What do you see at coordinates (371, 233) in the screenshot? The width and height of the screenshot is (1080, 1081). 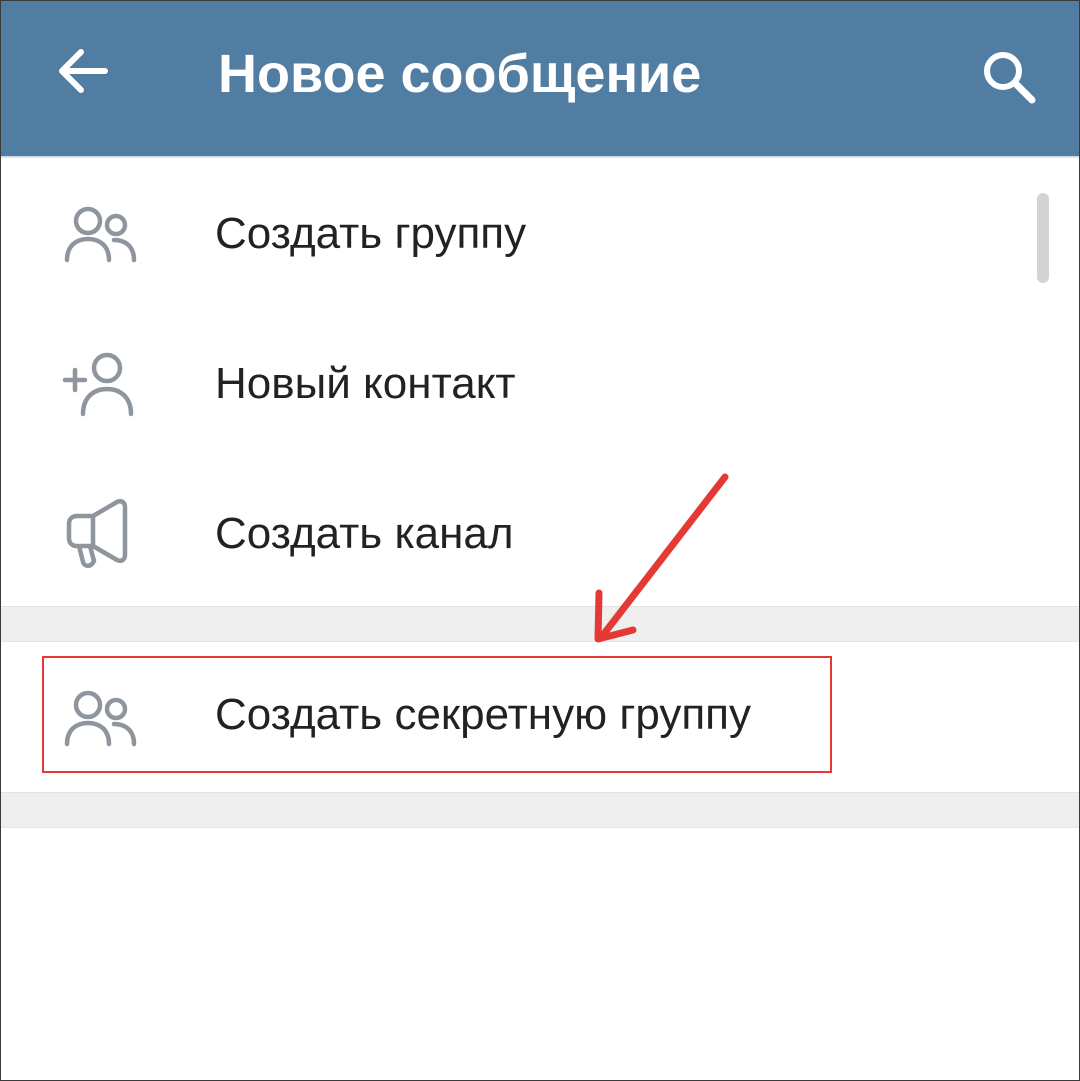 I see `menu-item-label: Создать группу` at bounding box center [371, 233].